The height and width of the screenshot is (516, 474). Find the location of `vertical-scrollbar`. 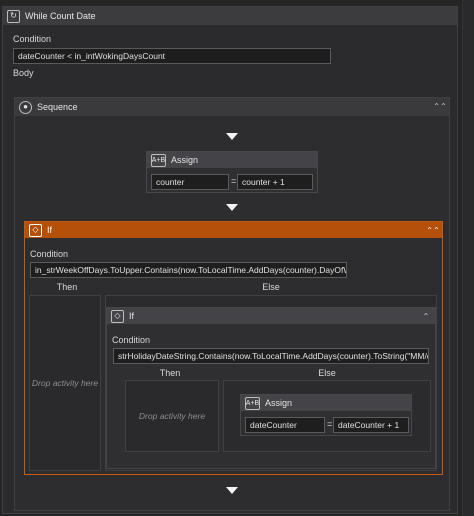

vertical-scrollbar is located at coordinates (468, 258).